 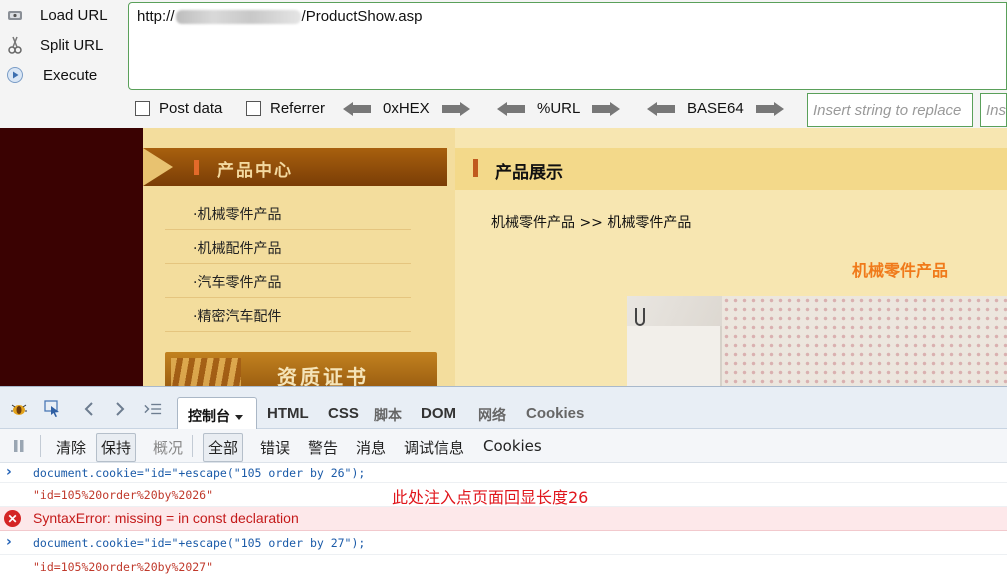 I want to click on product-heading: 产品展示, so click(x=529, y=173).